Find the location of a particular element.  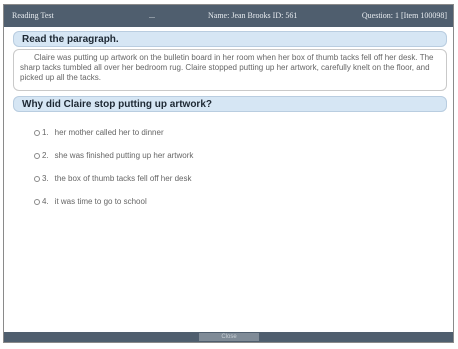

option-number: 2. is located at coordinates (45, 155).